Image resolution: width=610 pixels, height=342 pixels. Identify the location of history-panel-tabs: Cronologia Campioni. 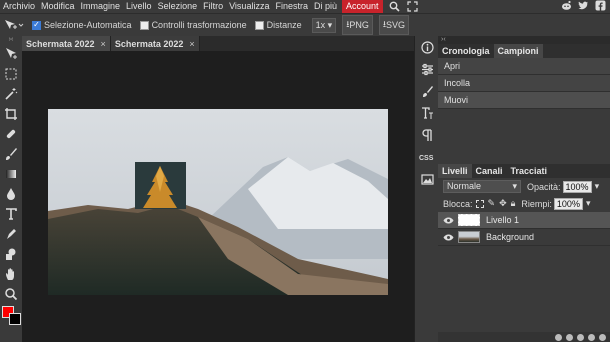
(524, 51).